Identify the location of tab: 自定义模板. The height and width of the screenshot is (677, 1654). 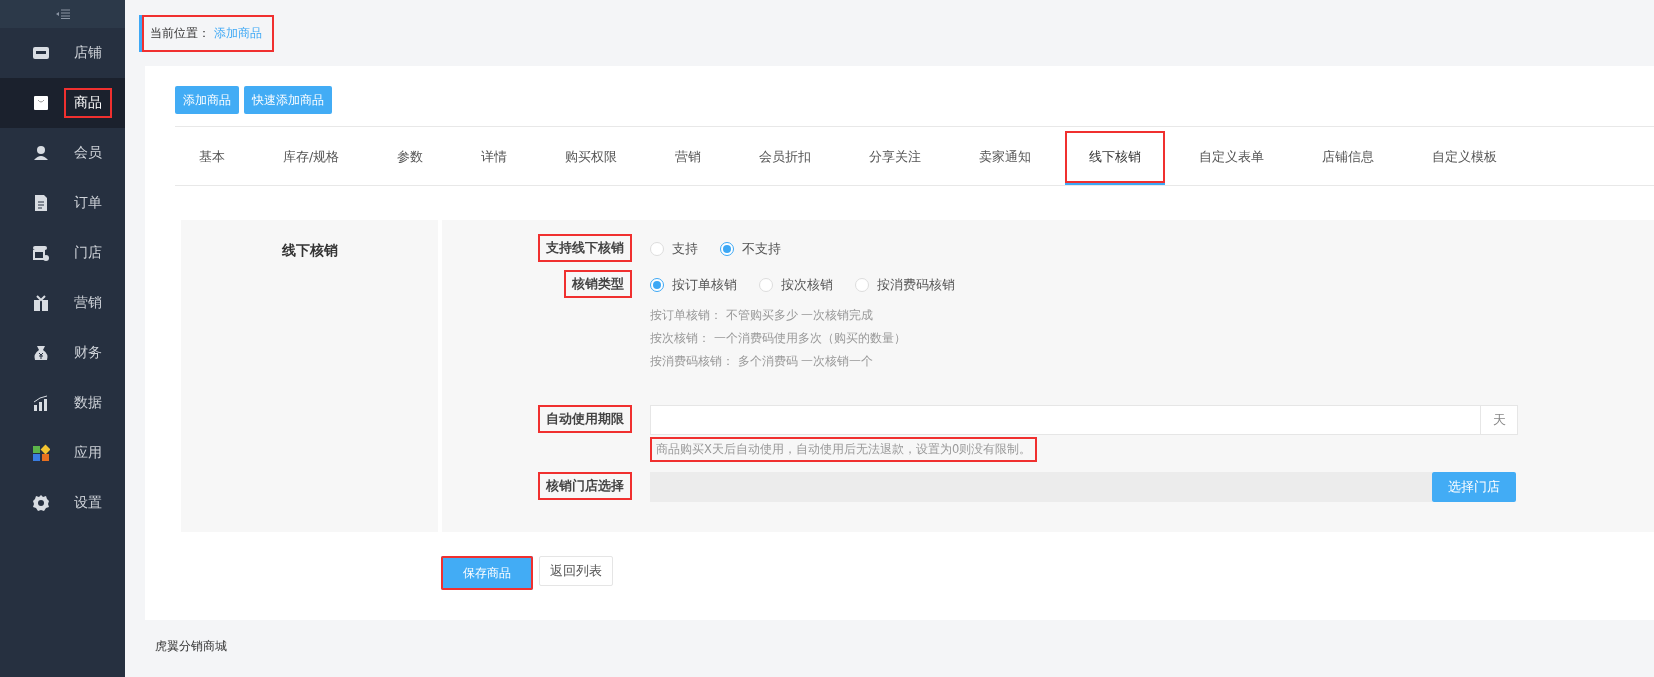
(1465, 158).